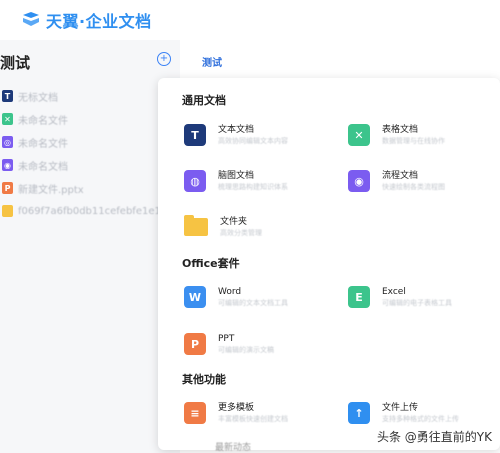 The width and height of the screenshot is (500, 453). What do you see at coordinates (211, 263) in the screenshot?
I see `section-title: Office套件` at bounding box center [211, 263].